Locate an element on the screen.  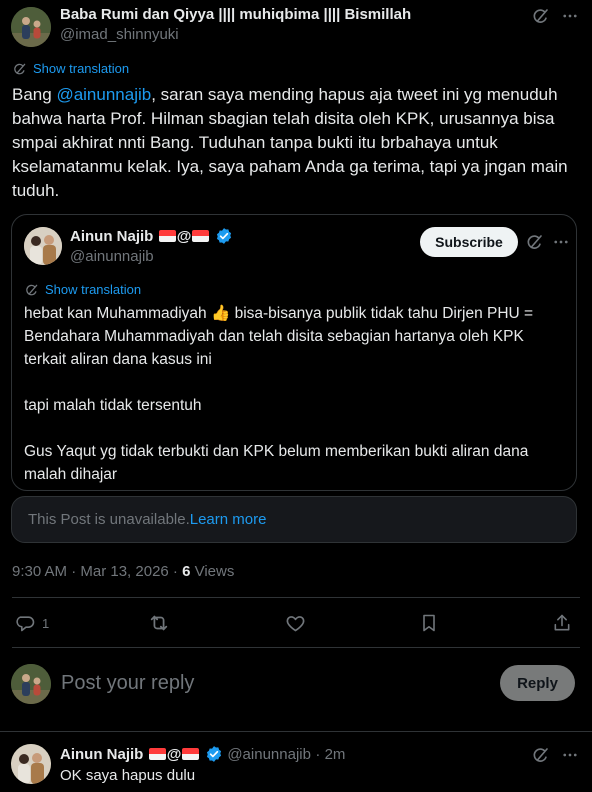
retweet-icon is located at coordinates (159, 623).